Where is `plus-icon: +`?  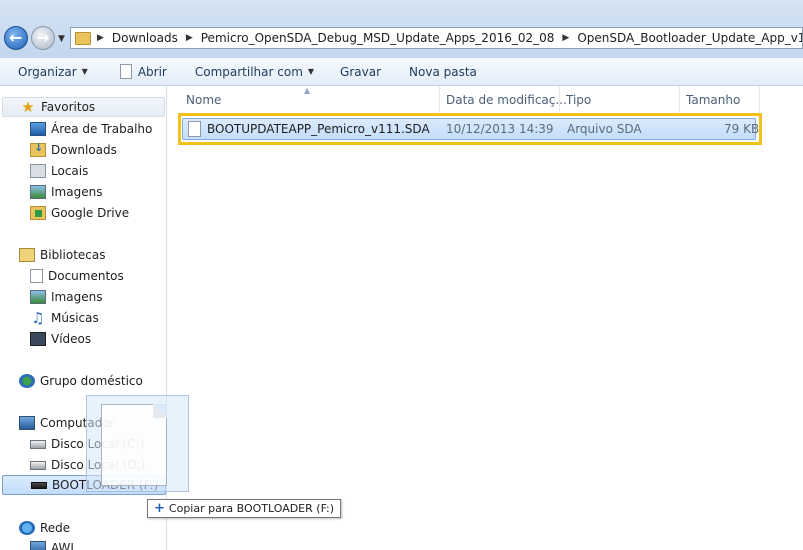
plus-icon: + is located at coordinates (159, 508).